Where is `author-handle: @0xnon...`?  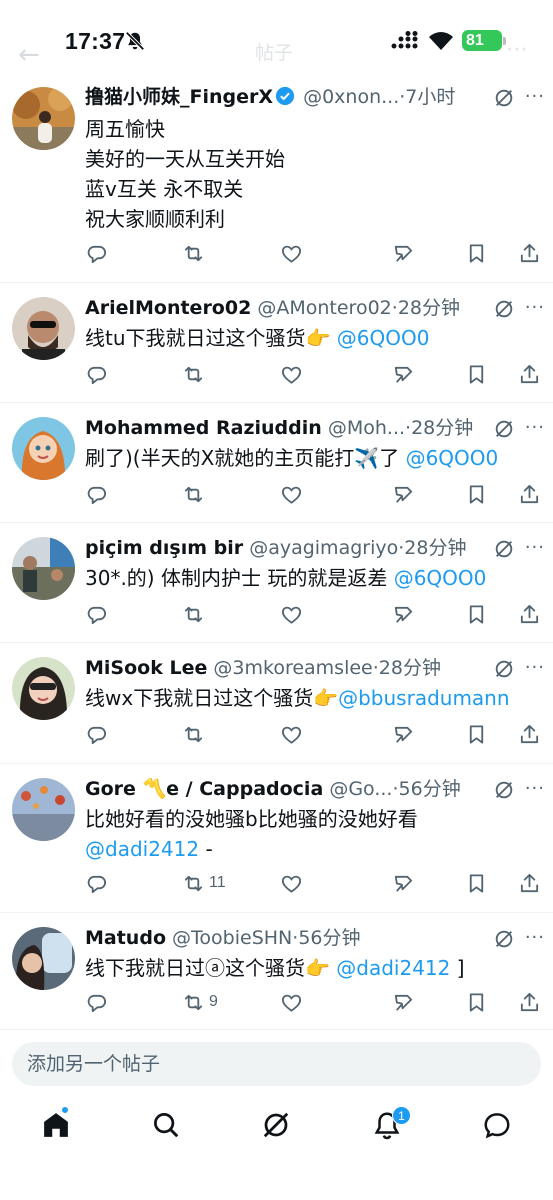 author-handle: @0xnon... is located at coordinates (351, 97).